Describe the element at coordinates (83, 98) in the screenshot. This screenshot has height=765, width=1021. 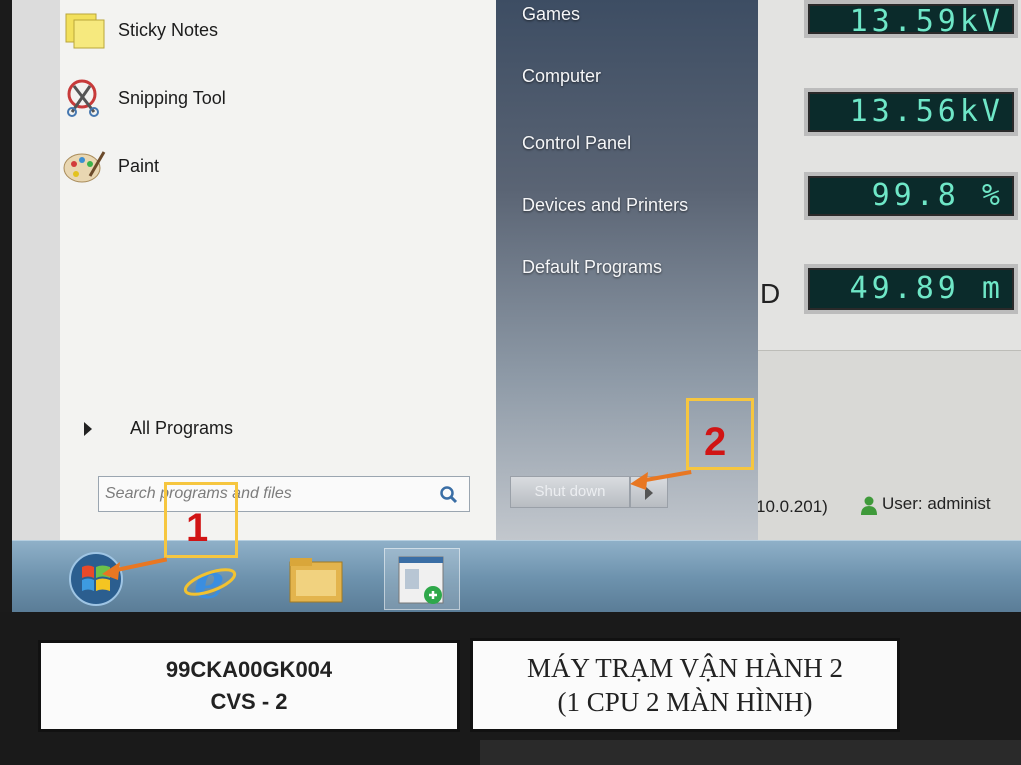
I see `scissors-icon` at that location.